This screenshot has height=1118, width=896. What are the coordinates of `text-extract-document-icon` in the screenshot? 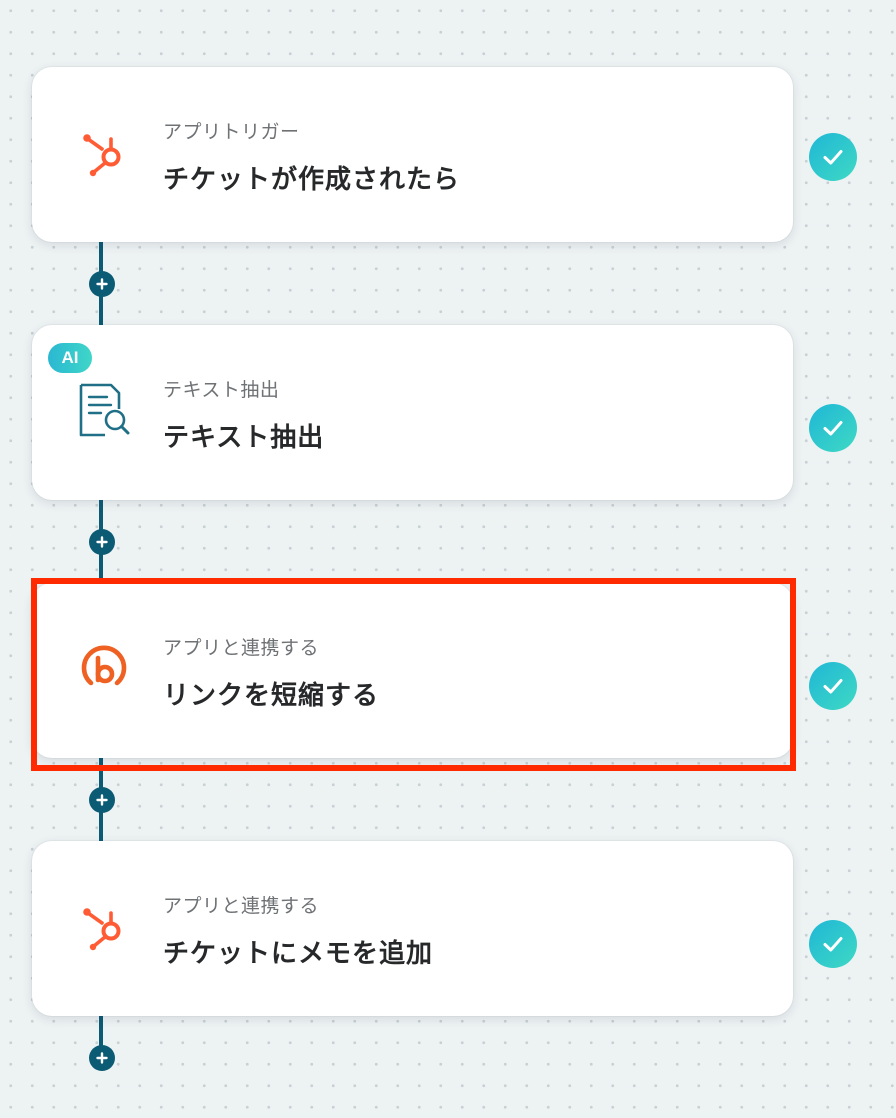 It's located at (104, 411).